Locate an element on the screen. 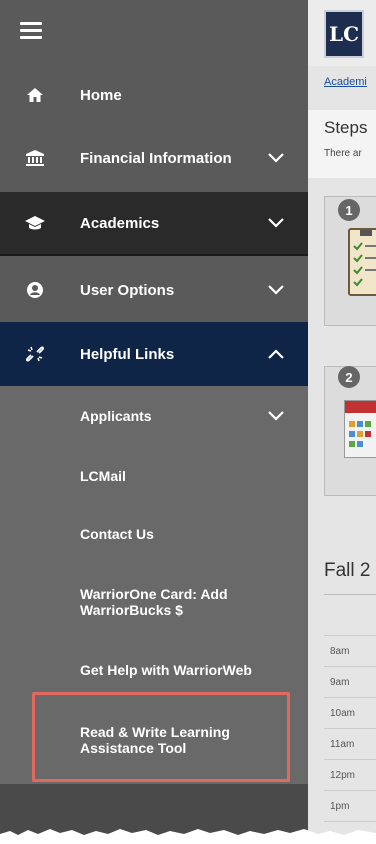 Image resolution: width=376 pixels, height=844 pixels. sidebar-item-label: Academics is located at coordinates (120, 223).